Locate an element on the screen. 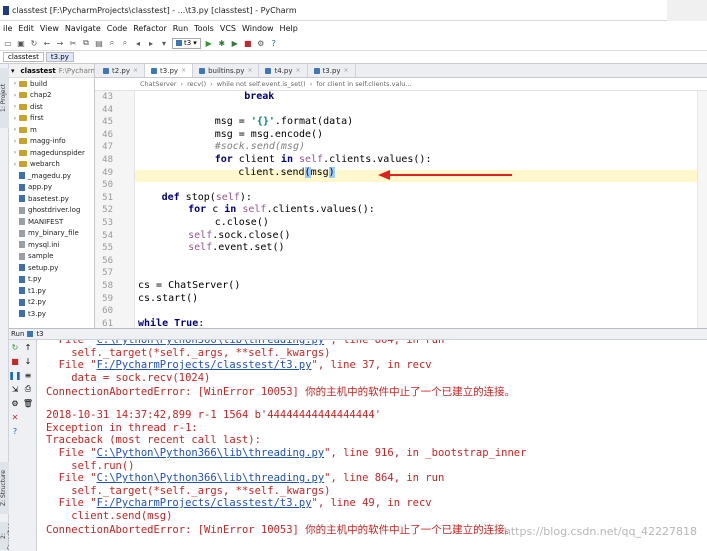 This screenshot has height=551, width=707. file-icon is located at coordinates (22, 268).